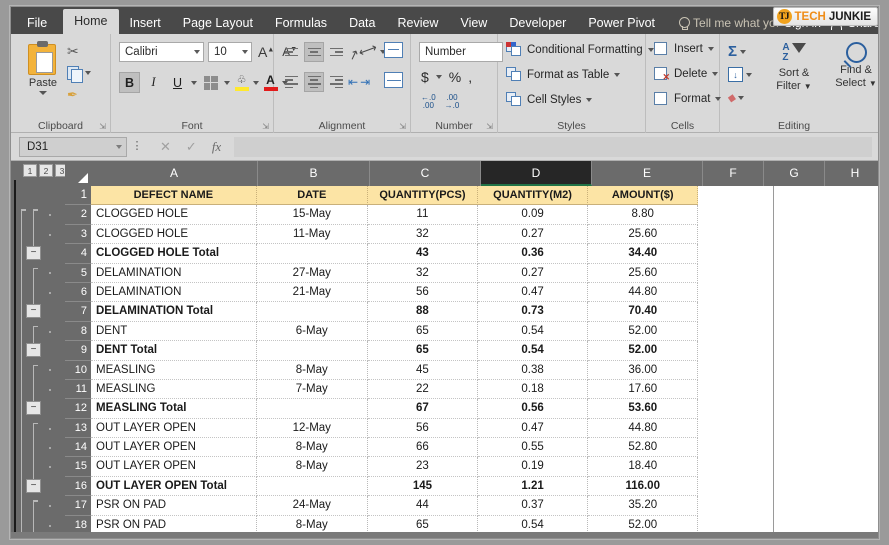 The width and height of the screenshot is (889, 545). What do you see at coordinates (789, 234) in the screenshot?
I see `cell-G3` at bounding box center [789, 234].